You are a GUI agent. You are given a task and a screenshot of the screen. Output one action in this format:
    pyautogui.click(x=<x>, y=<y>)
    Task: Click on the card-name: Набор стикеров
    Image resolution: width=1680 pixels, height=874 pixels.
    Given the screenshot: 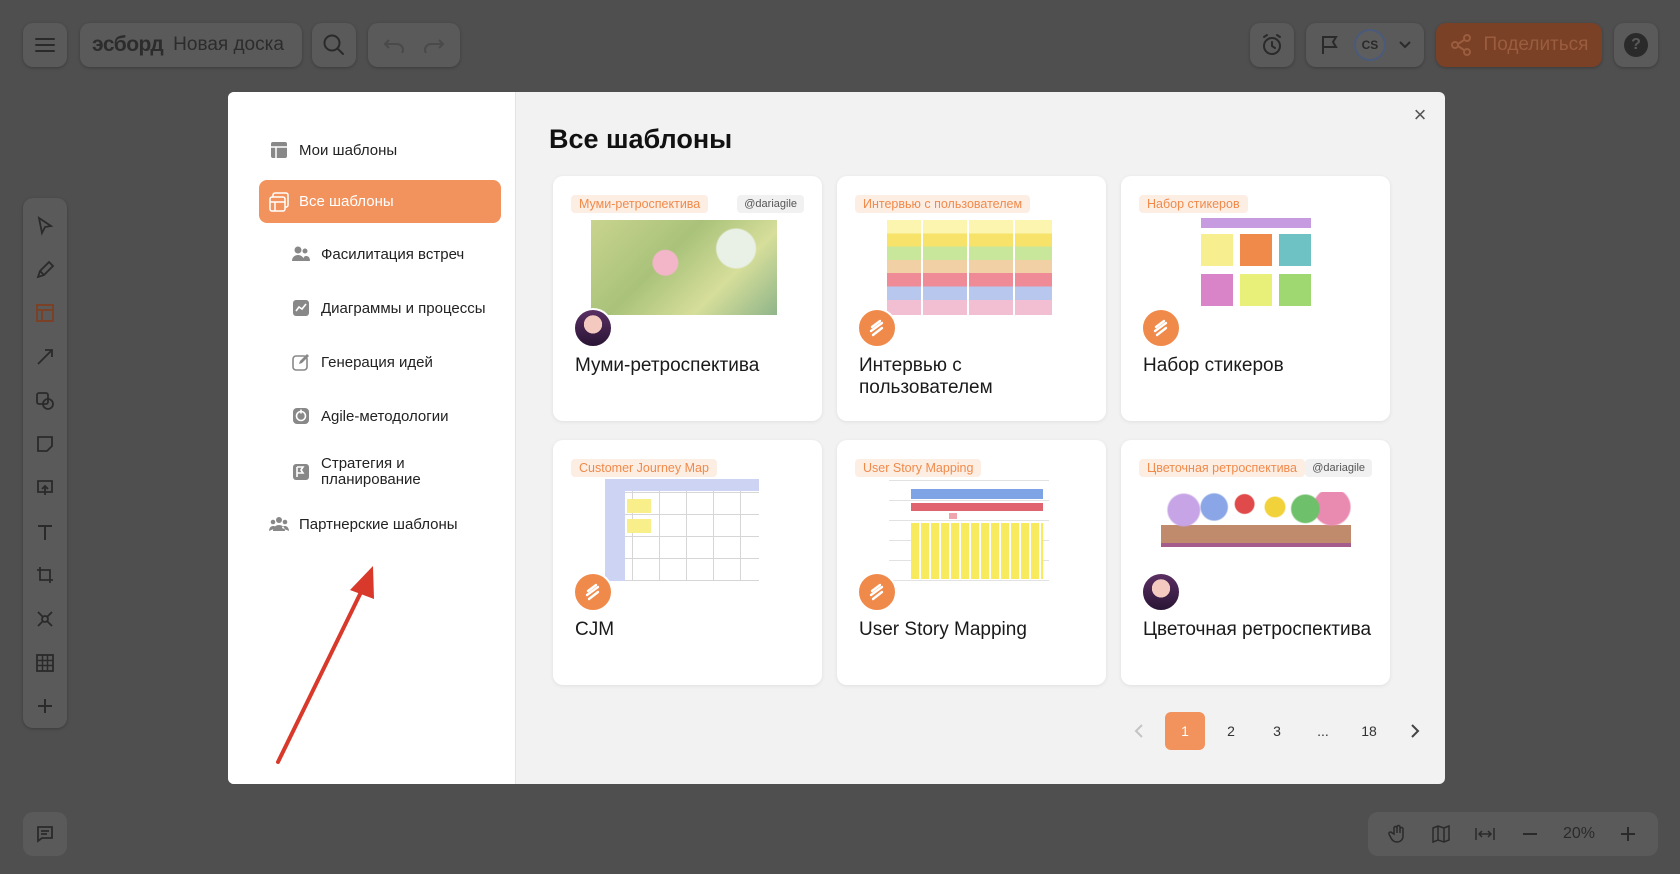 What is the action you would take?
    pyautogui.click(x=1213, y=365)
    